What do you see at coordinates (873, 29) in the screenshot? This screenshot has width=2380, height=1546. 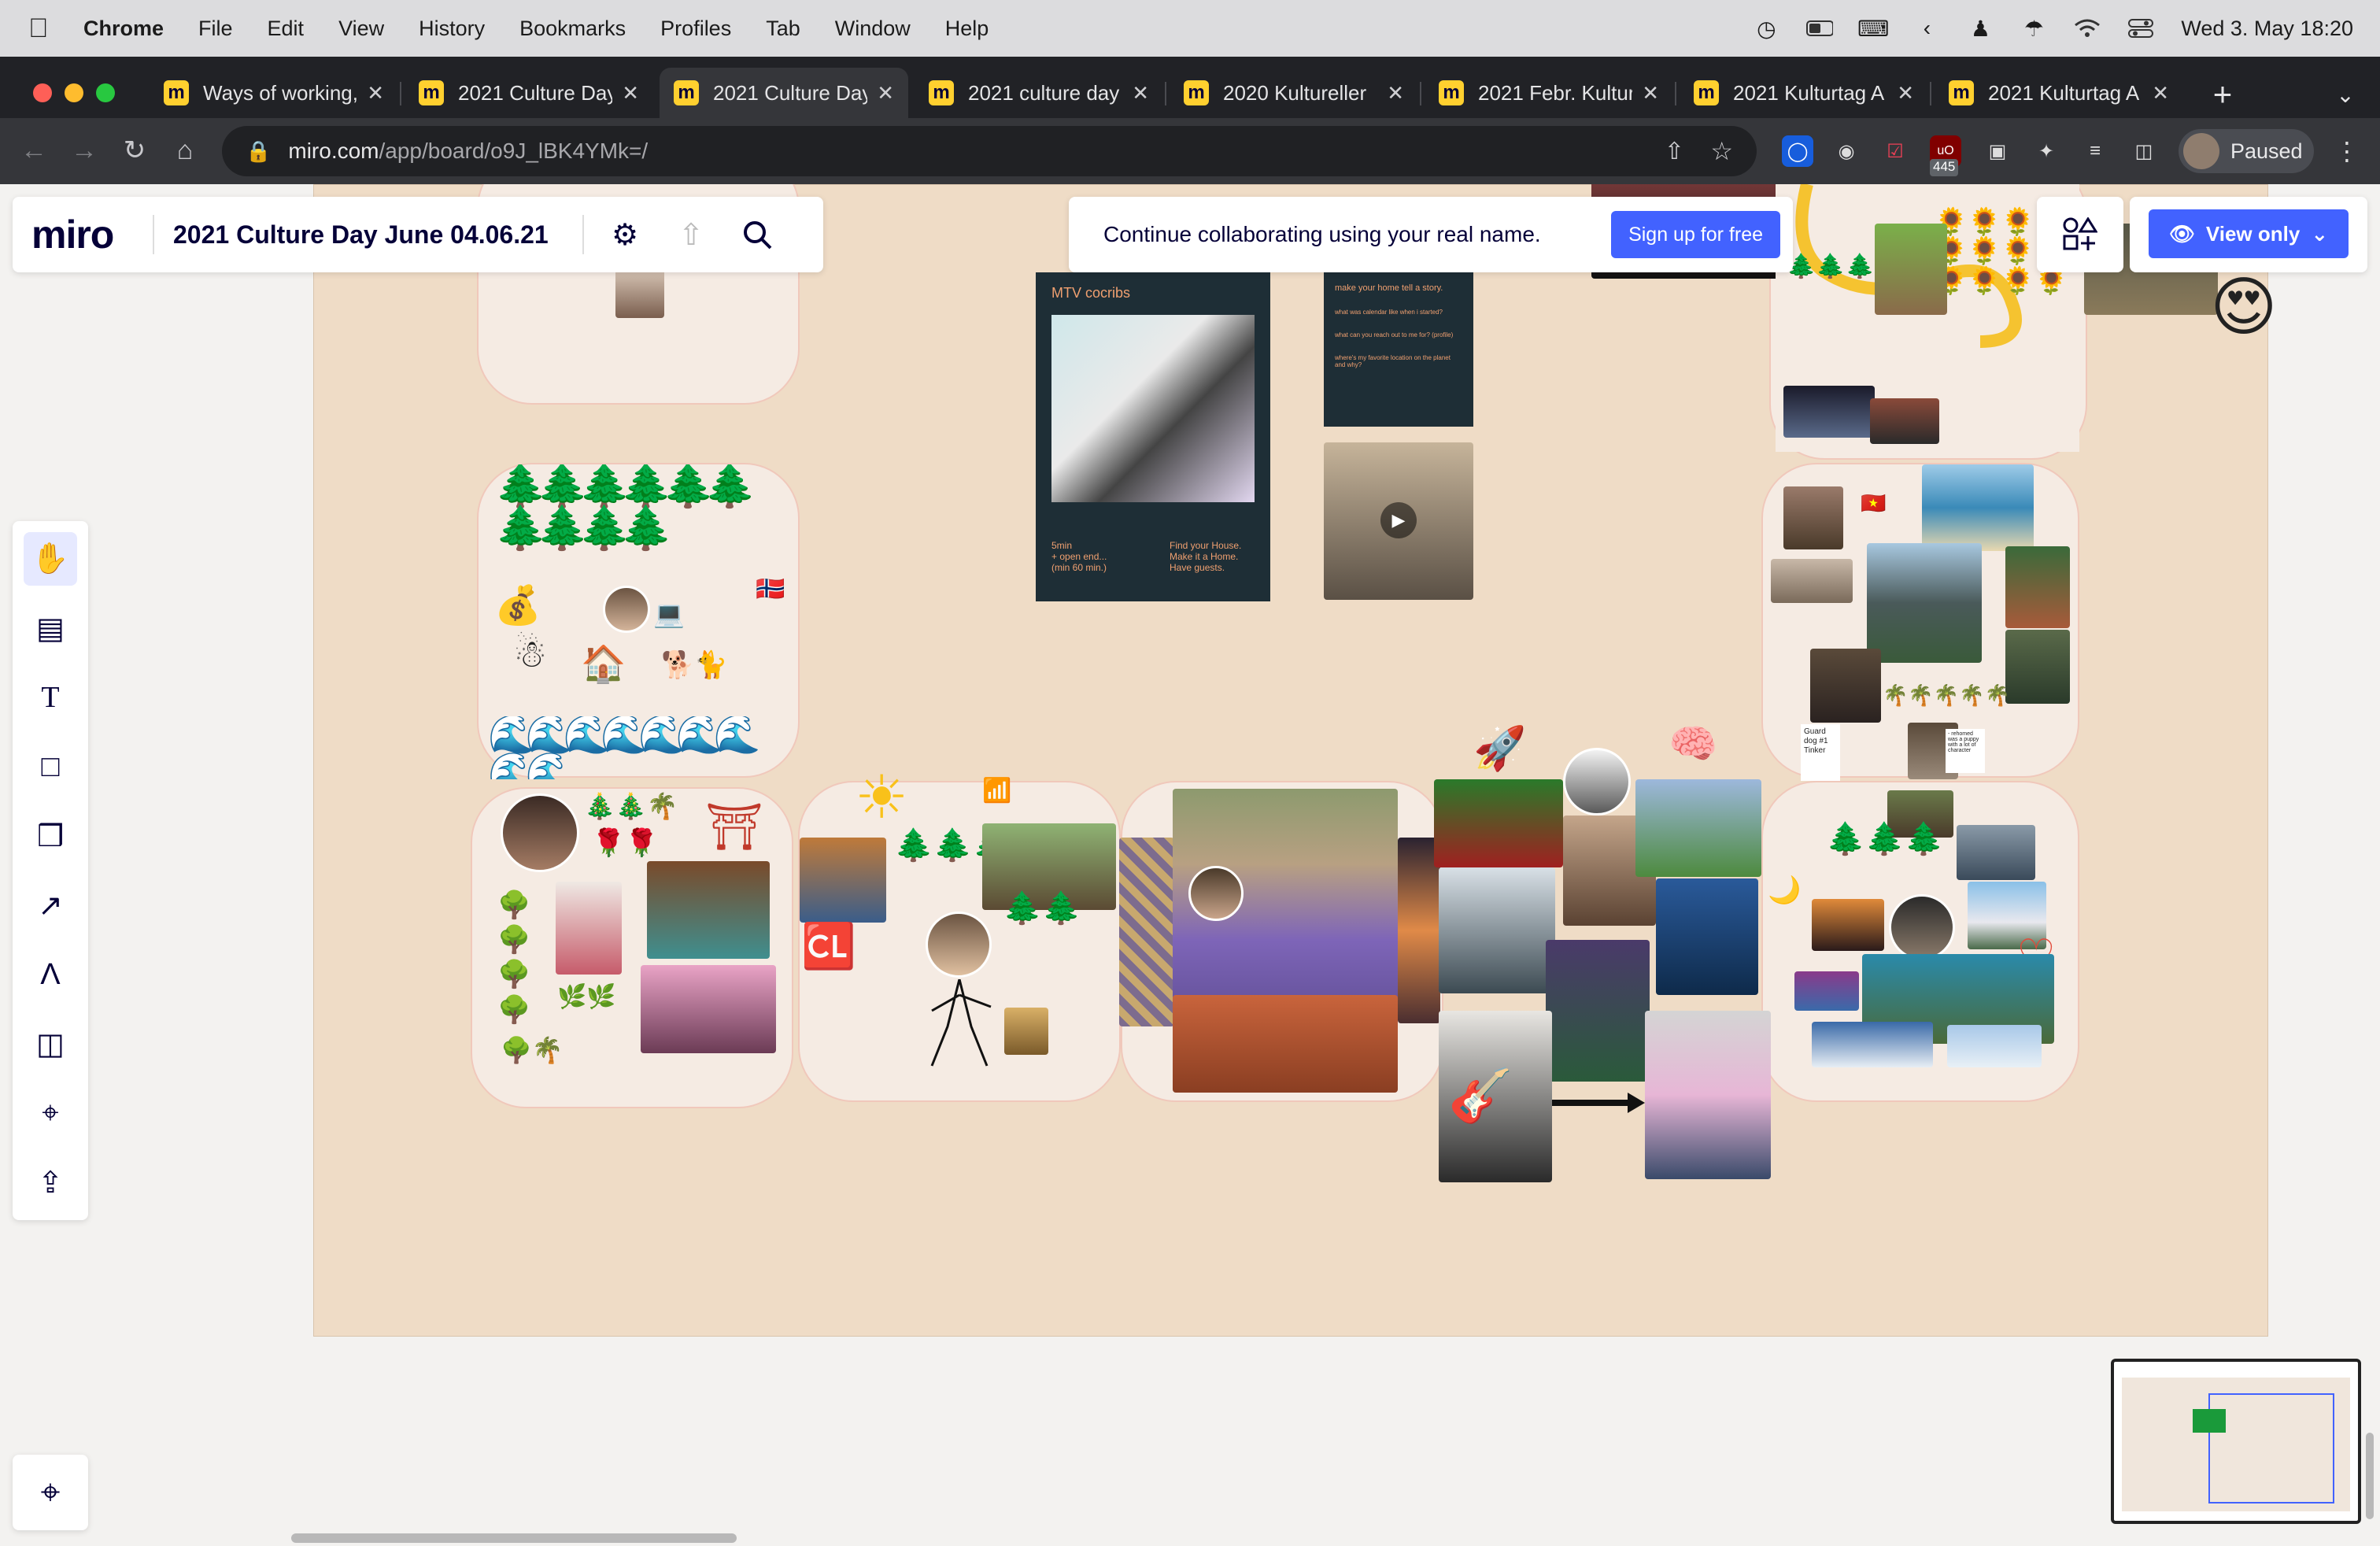 I see `menu-window: Window` at bounding box center [873, 29].